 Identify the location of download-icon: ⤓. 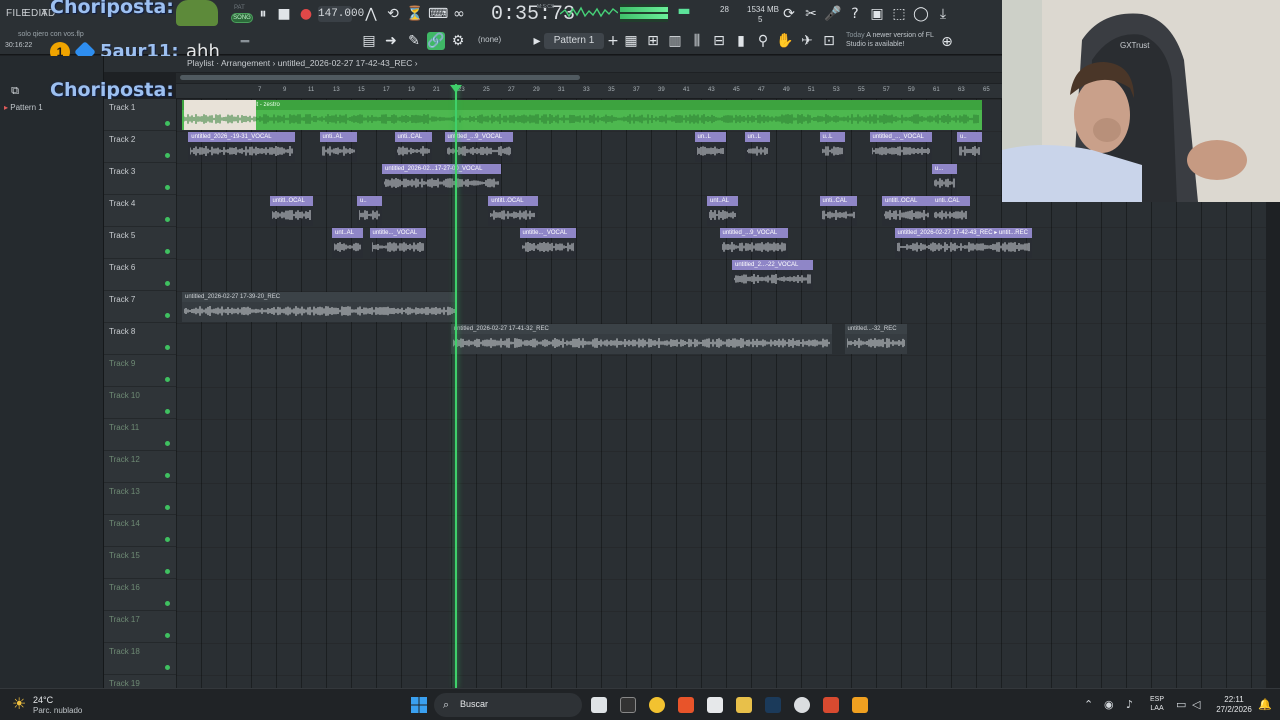
(943, 14).